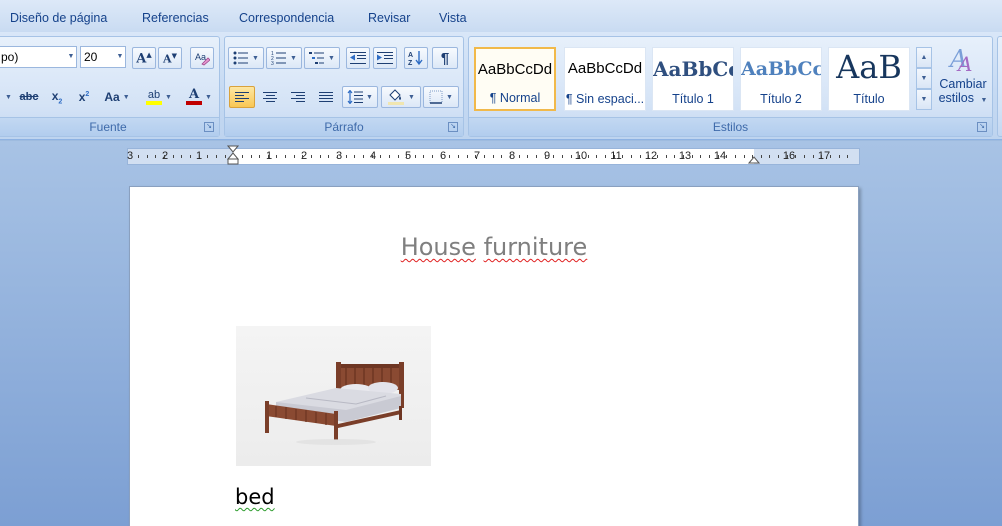  What do you see at coordinates (963, 79) in the screenshot?
I see `change-styles-button: A A Cambiar estilos ▼` at bounding box center [963, 79].